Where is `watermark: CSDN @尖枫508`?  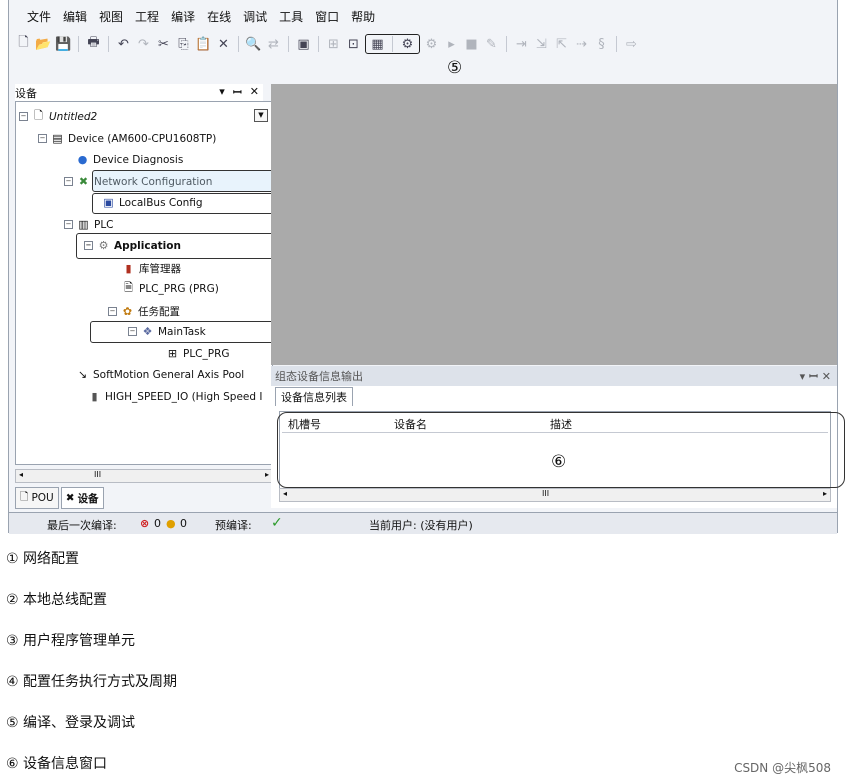 watermark: CSDN @尖枫508 is located at coordinates (782, 768).